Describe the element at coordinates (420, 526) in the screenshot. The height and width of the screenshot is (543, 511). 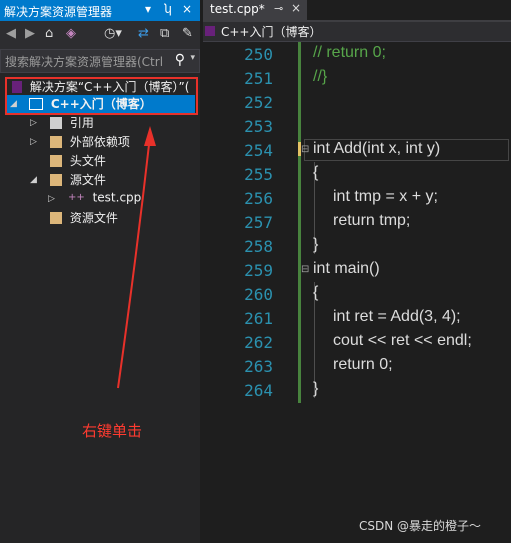
I see `watermark: CSDN @暴走的橙子～` at that location.